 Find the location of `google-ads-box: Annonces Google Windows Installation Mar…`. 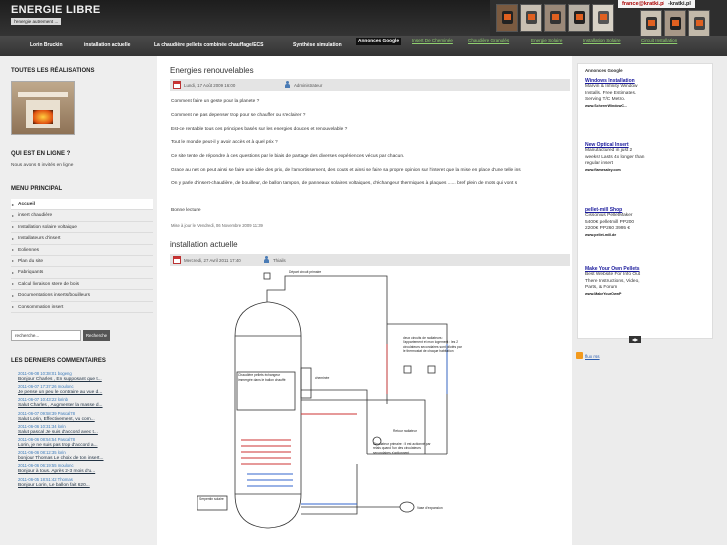

google-ads-box: Annonces Google Windows Installation Mar… is located at coordinates (645, 203).